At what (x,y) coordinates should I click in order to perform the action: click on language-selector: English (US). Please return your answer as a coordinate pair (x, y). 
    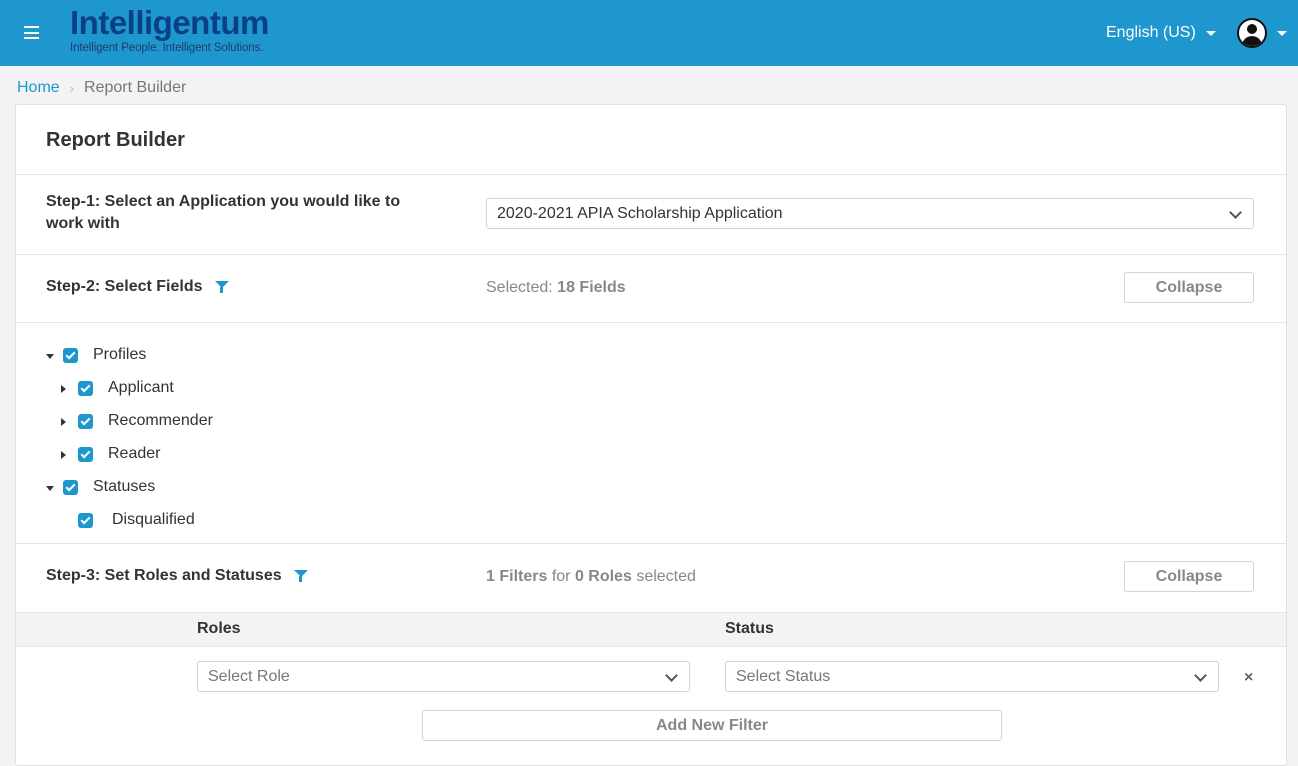
    Looking at the image, I should click on (1161, 33).